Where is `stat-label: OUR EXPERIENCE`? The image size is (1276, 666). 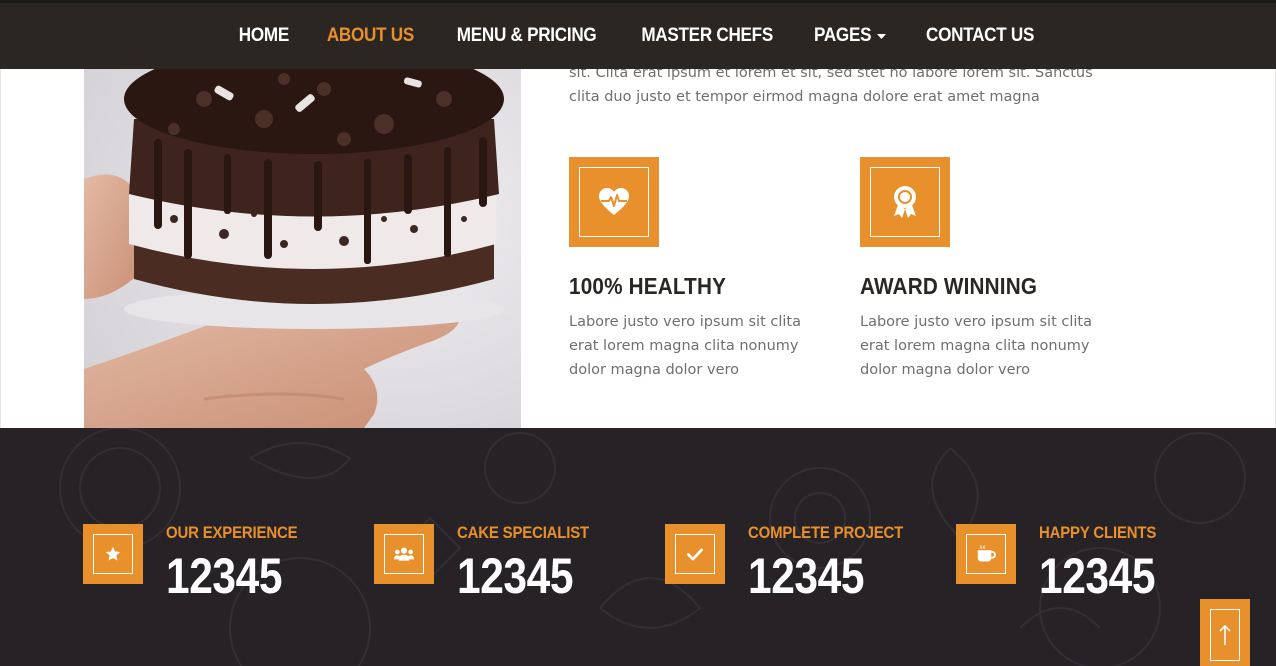 stat-label: OUR EXPERIENCE is located at coordinates (232, 532).